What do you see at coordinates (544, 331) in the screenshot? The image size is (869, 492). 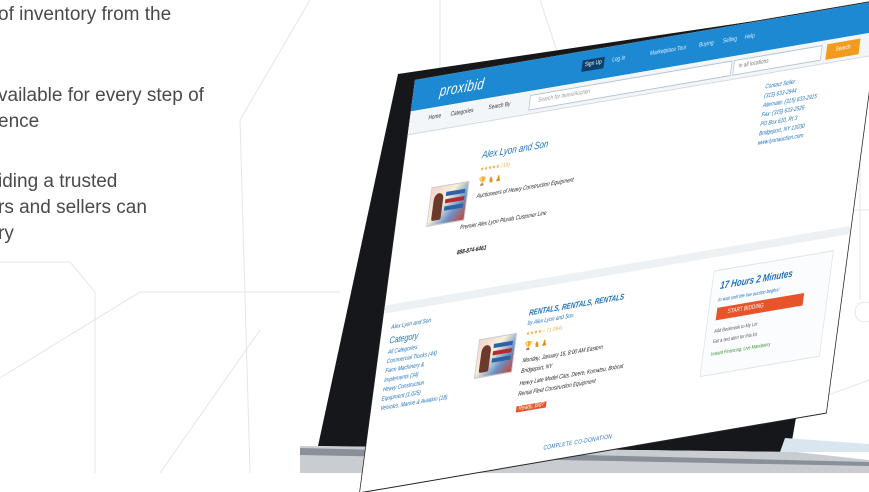 I see `listing-rating: ★★★★☆ (1,284)` at bounding box center [544, 331].